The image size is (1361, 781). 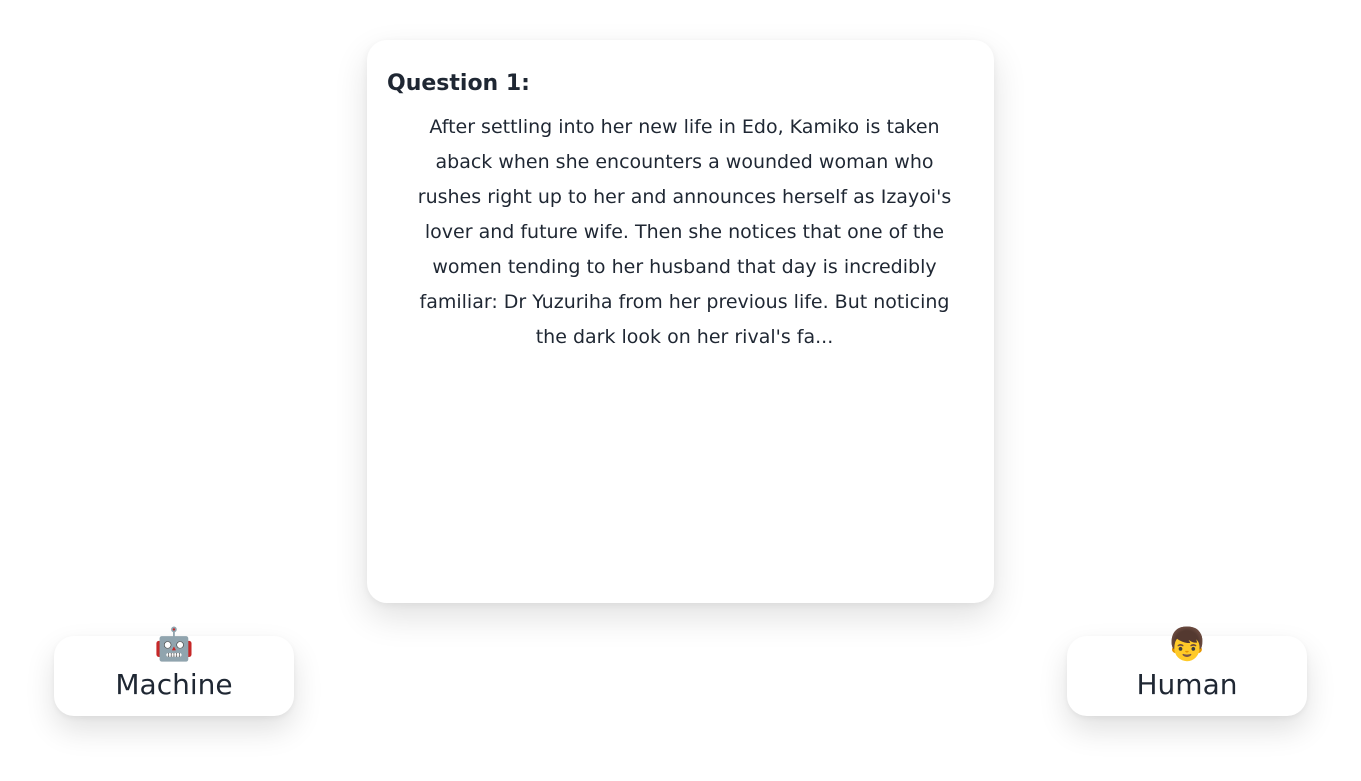 I want to click on human-button: 👦 Human, so click(x=1187, y=671).